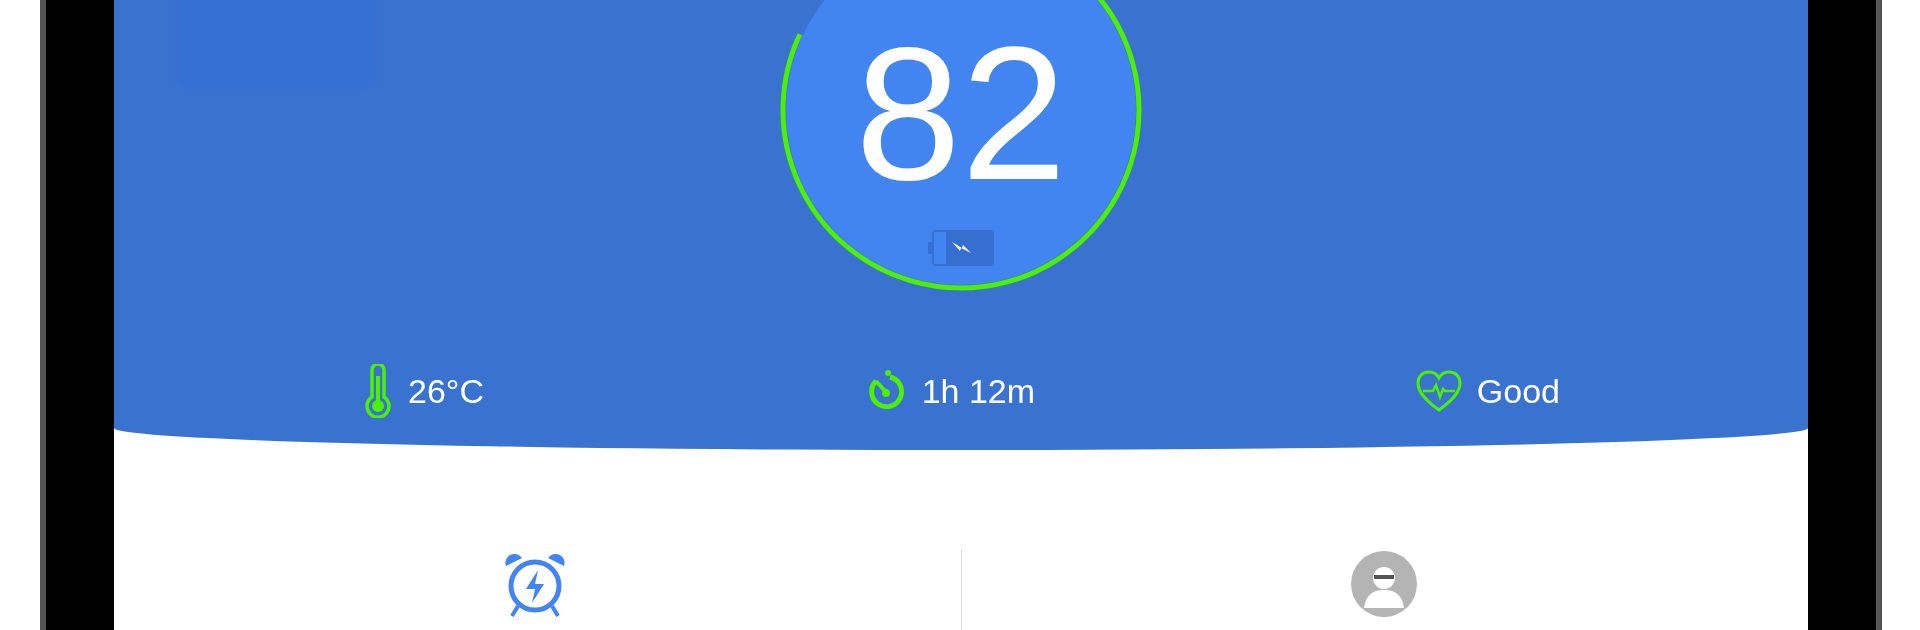  What do you see at coordinates (1384, 584) in the screenshot?
I see `avatar-icon` at bounding box center [1384, 584].